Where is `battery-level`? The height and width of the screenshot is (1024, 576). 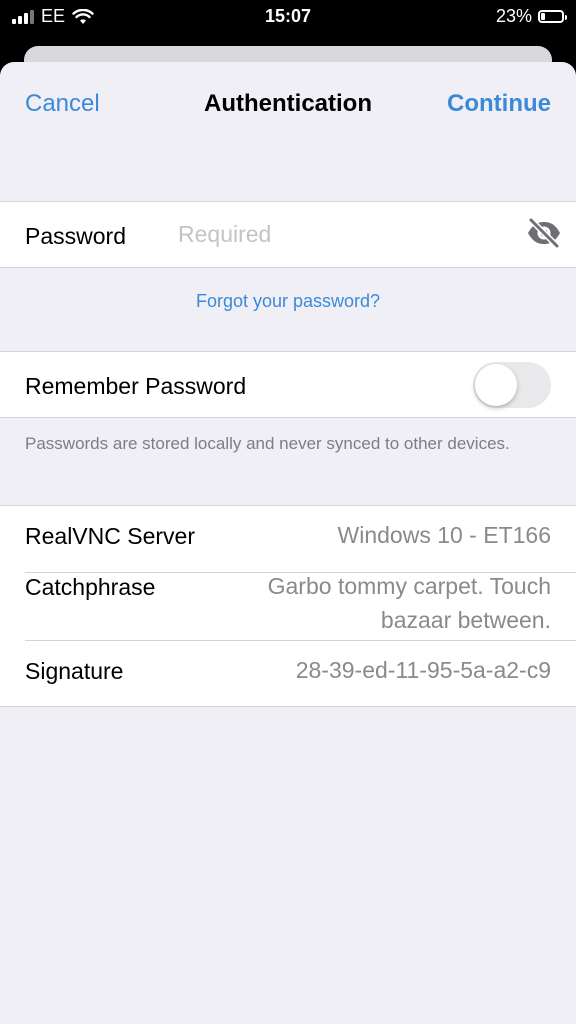 battery-level is located at coordinates (543, 16).